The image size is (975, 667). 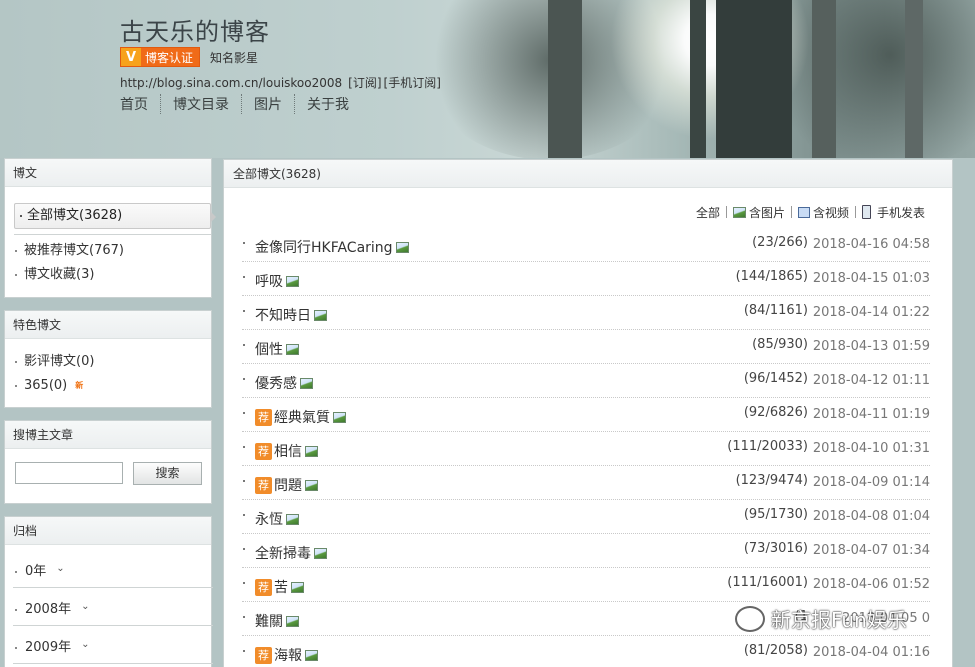 I want to click on divider, so click(x=113, y=625).